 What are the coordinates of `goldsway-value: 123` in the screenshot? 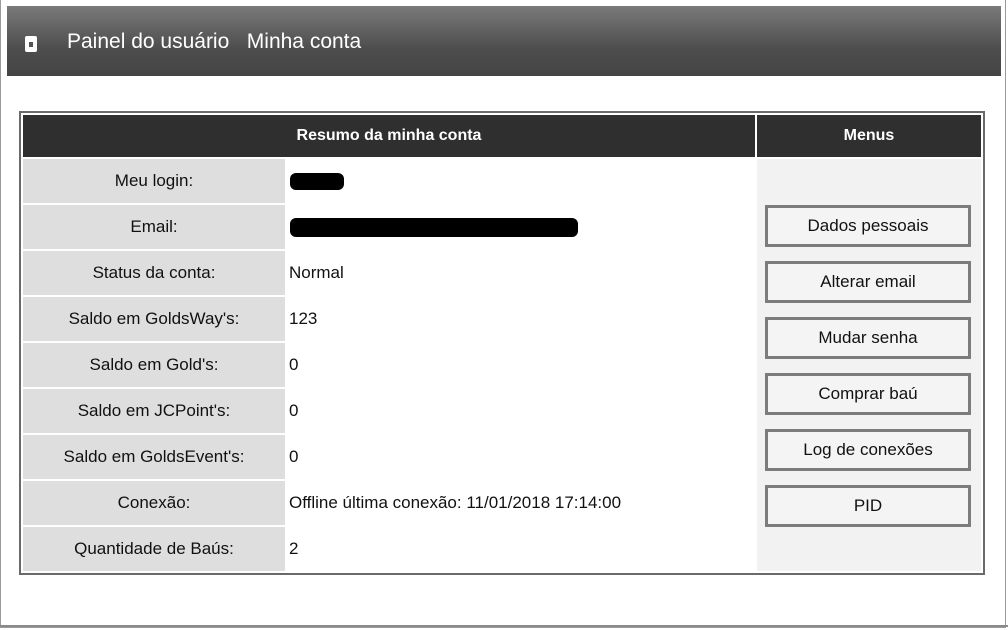 It's located at (521, 319).